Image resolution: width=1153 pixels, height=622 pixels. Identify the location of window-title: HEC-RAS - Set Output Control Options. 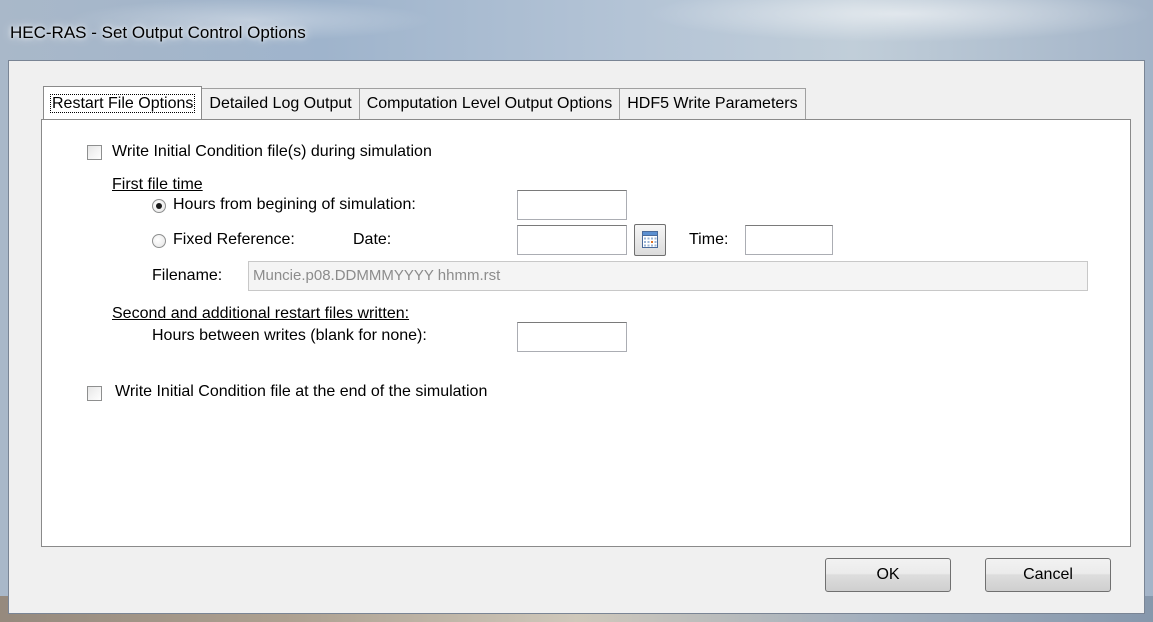
(158, 32).